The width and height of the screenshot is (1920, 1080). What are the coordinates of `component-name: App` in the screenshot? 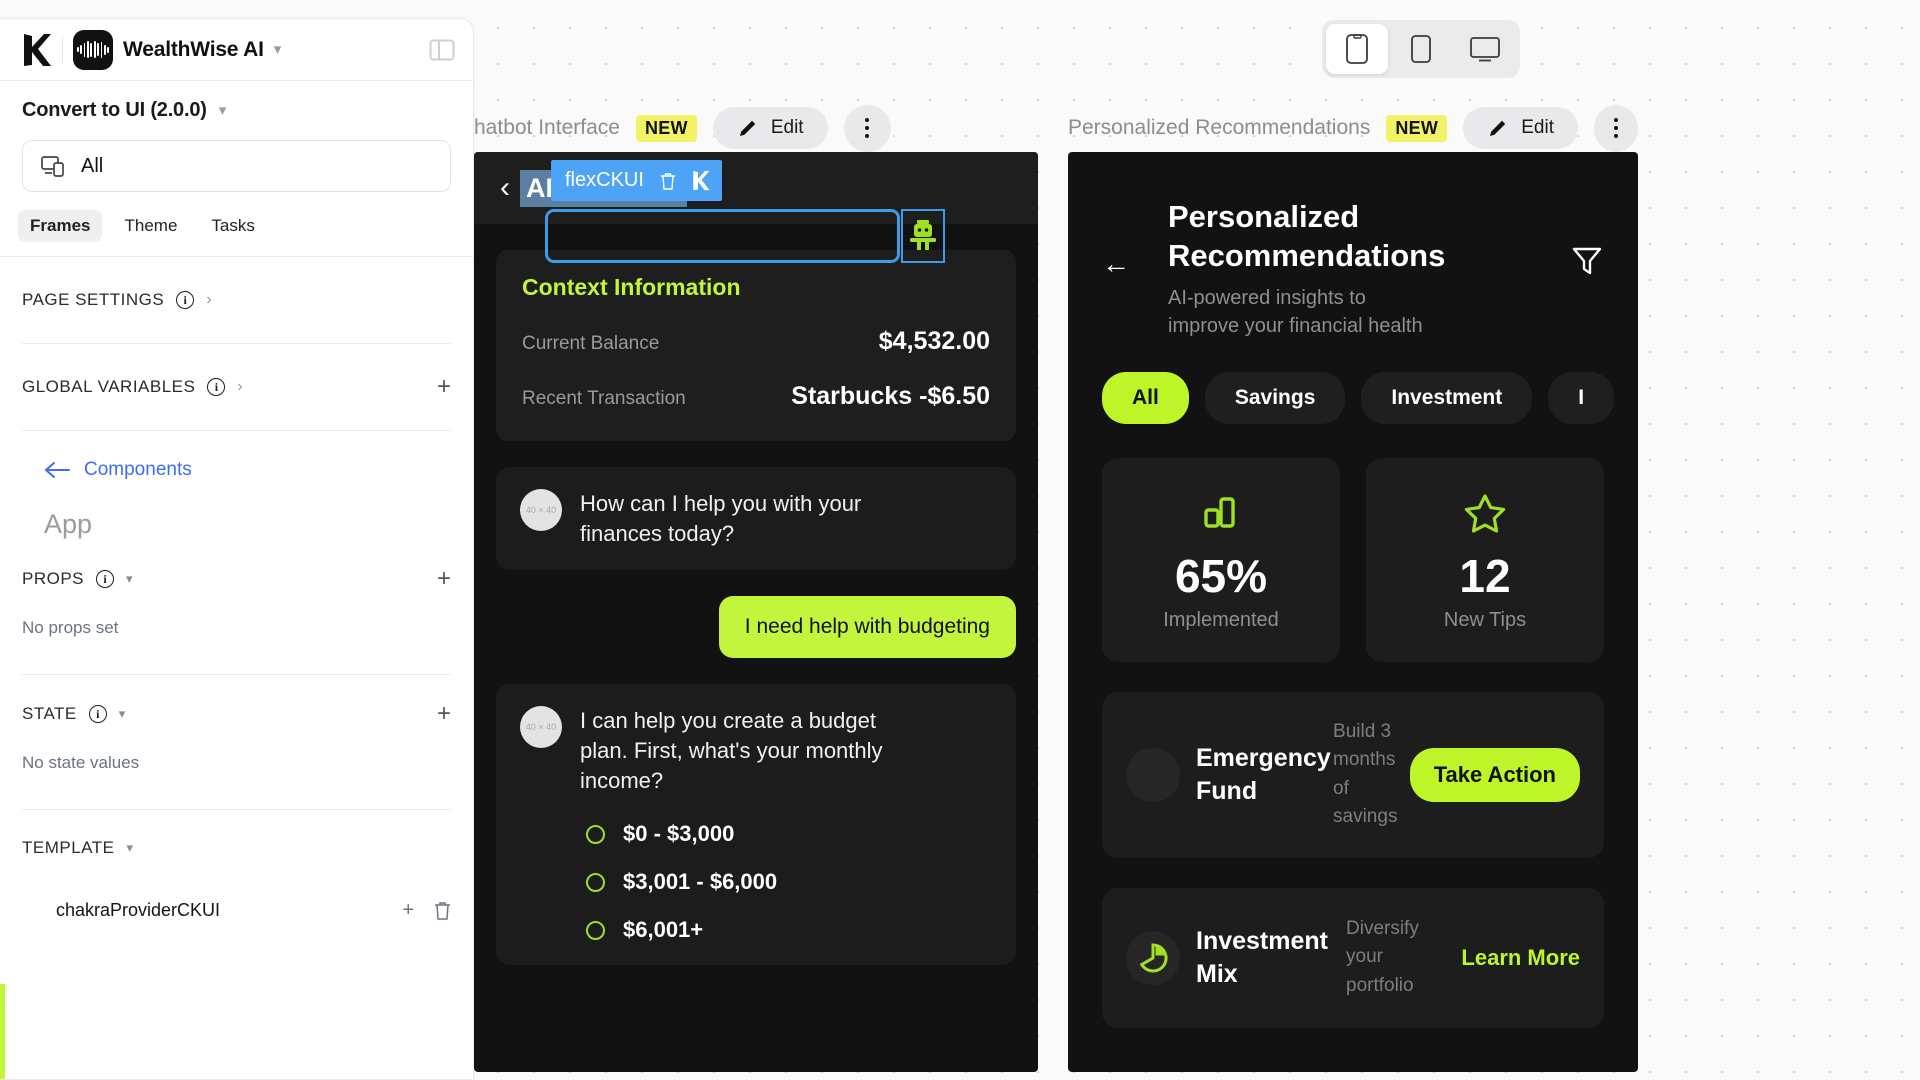 It's located at (68, 524).